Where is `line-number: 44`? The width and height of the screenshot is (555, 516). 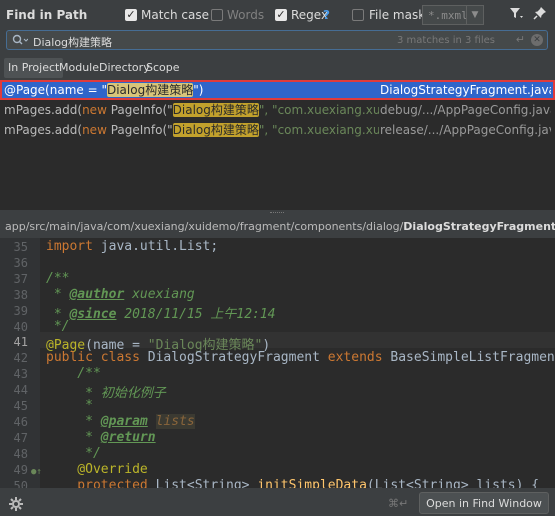 line-number: 44 is located at coordinates (20, 390).